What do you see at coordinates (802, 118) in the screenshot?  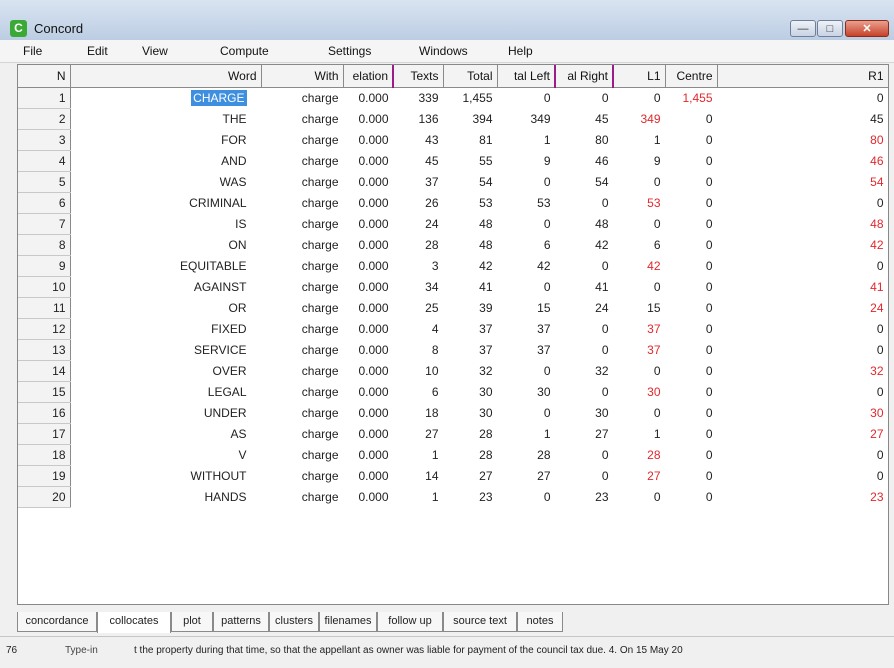 I see `cell-r1: 45` at bounding box center [802, 118].